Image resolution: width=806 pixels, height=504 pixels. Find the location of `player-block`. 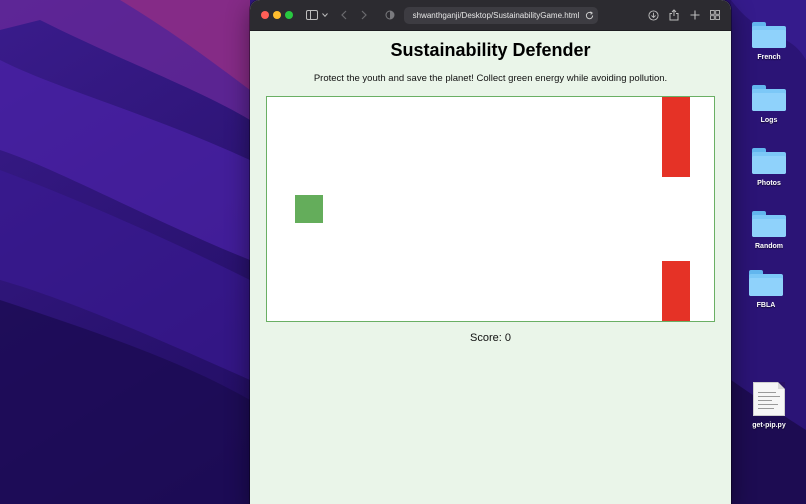

player-block is located at coordinates (309, 209).